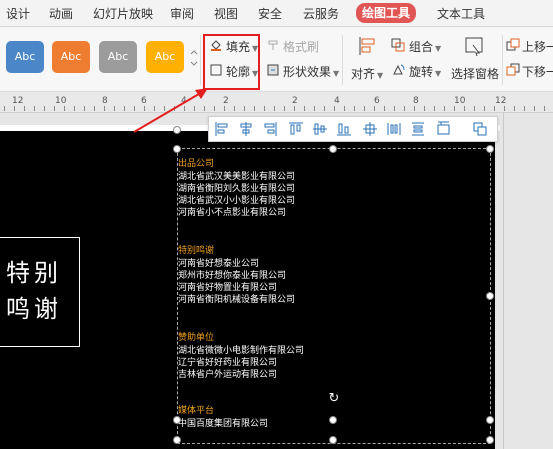  I want to click on tab-view: 视图, so click(226, 14).